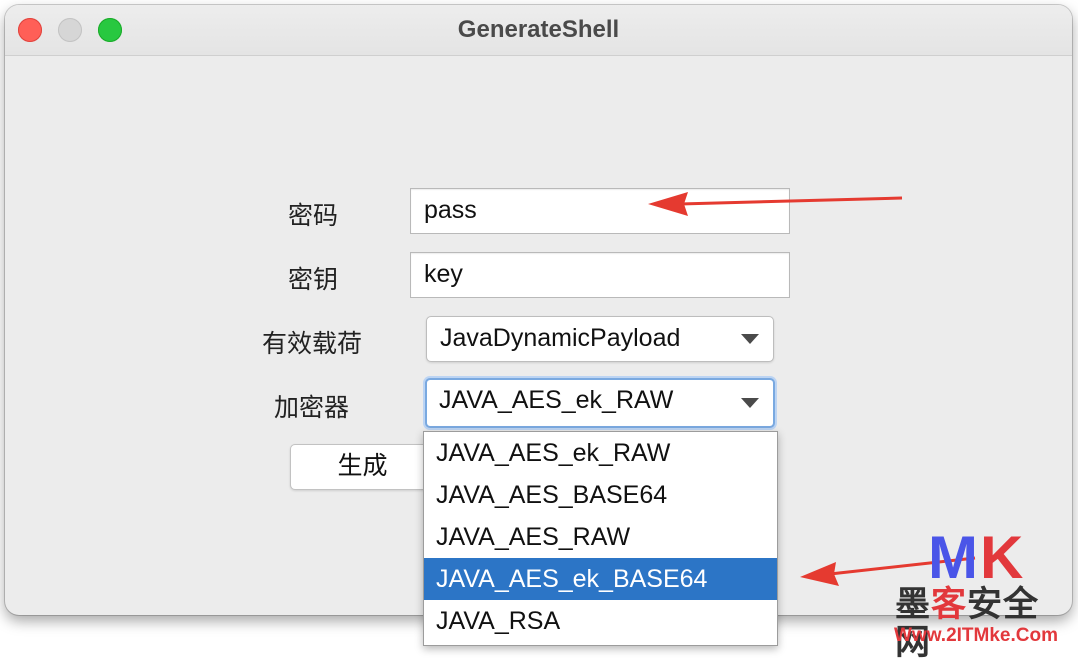 The height and width of the screenshot is (662, 1078). I want to click on watermark-url: Www.2ITMke.Com, so click(976, 635).